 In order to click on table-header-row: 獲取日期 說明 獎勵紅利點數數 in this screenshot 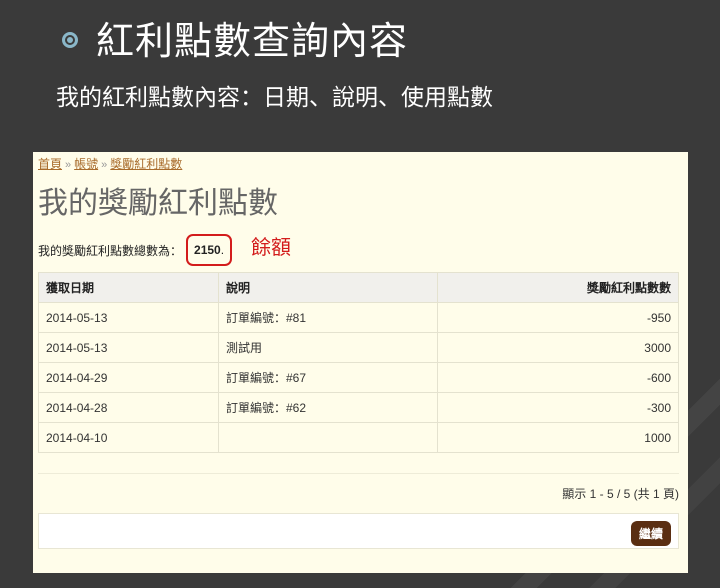, I will do `click(358, 287)`.